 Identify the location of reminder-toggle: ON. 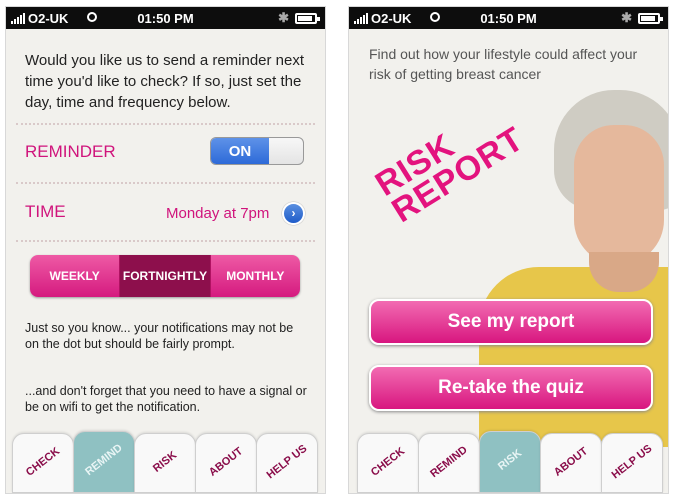
(257, 151).